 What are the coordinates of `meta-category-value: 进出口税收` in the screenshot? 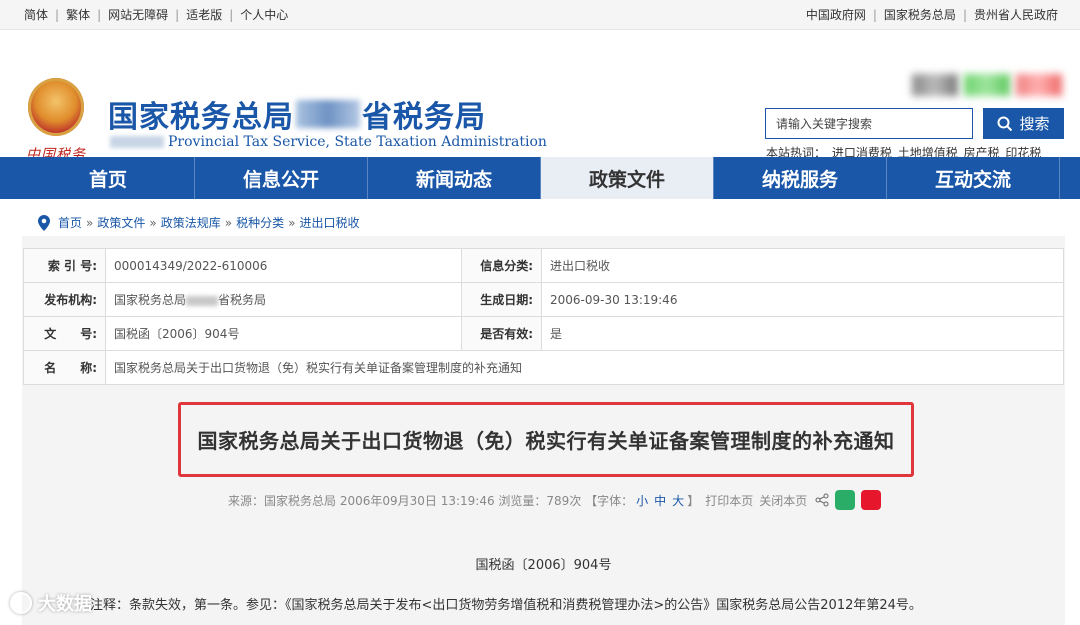 It's located at (802, 265).